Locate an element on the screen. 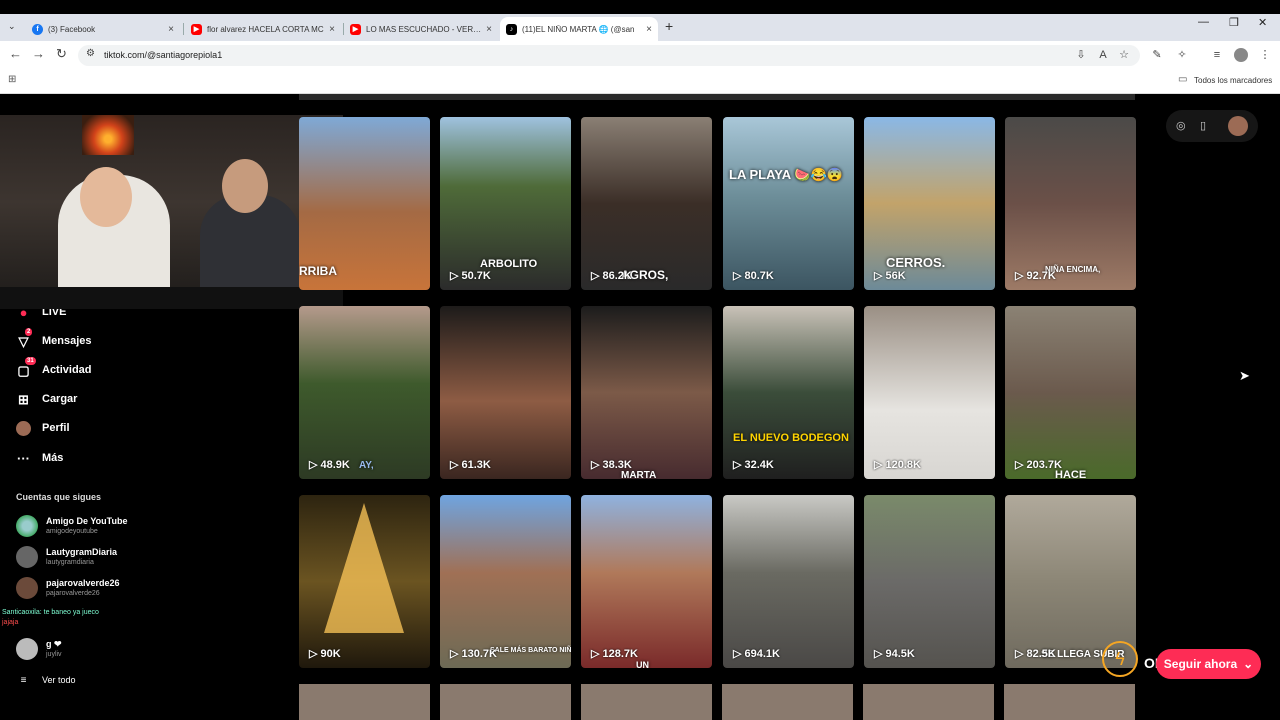 Image resolution: width=1280 pixels, height=720 pixels. video-thumbnail: EL NUEVO BODEGON ▷ 32.4K is located at coordinates (788, 392).